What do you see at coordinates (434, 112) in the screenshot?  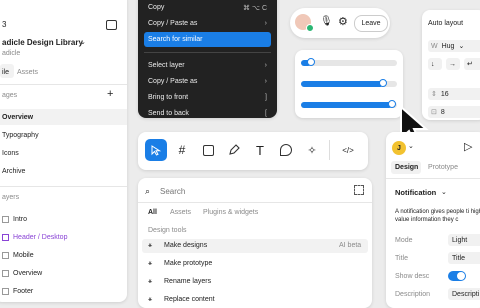 I see `padding-icon: ⊡` at bounding box center [434, 112].